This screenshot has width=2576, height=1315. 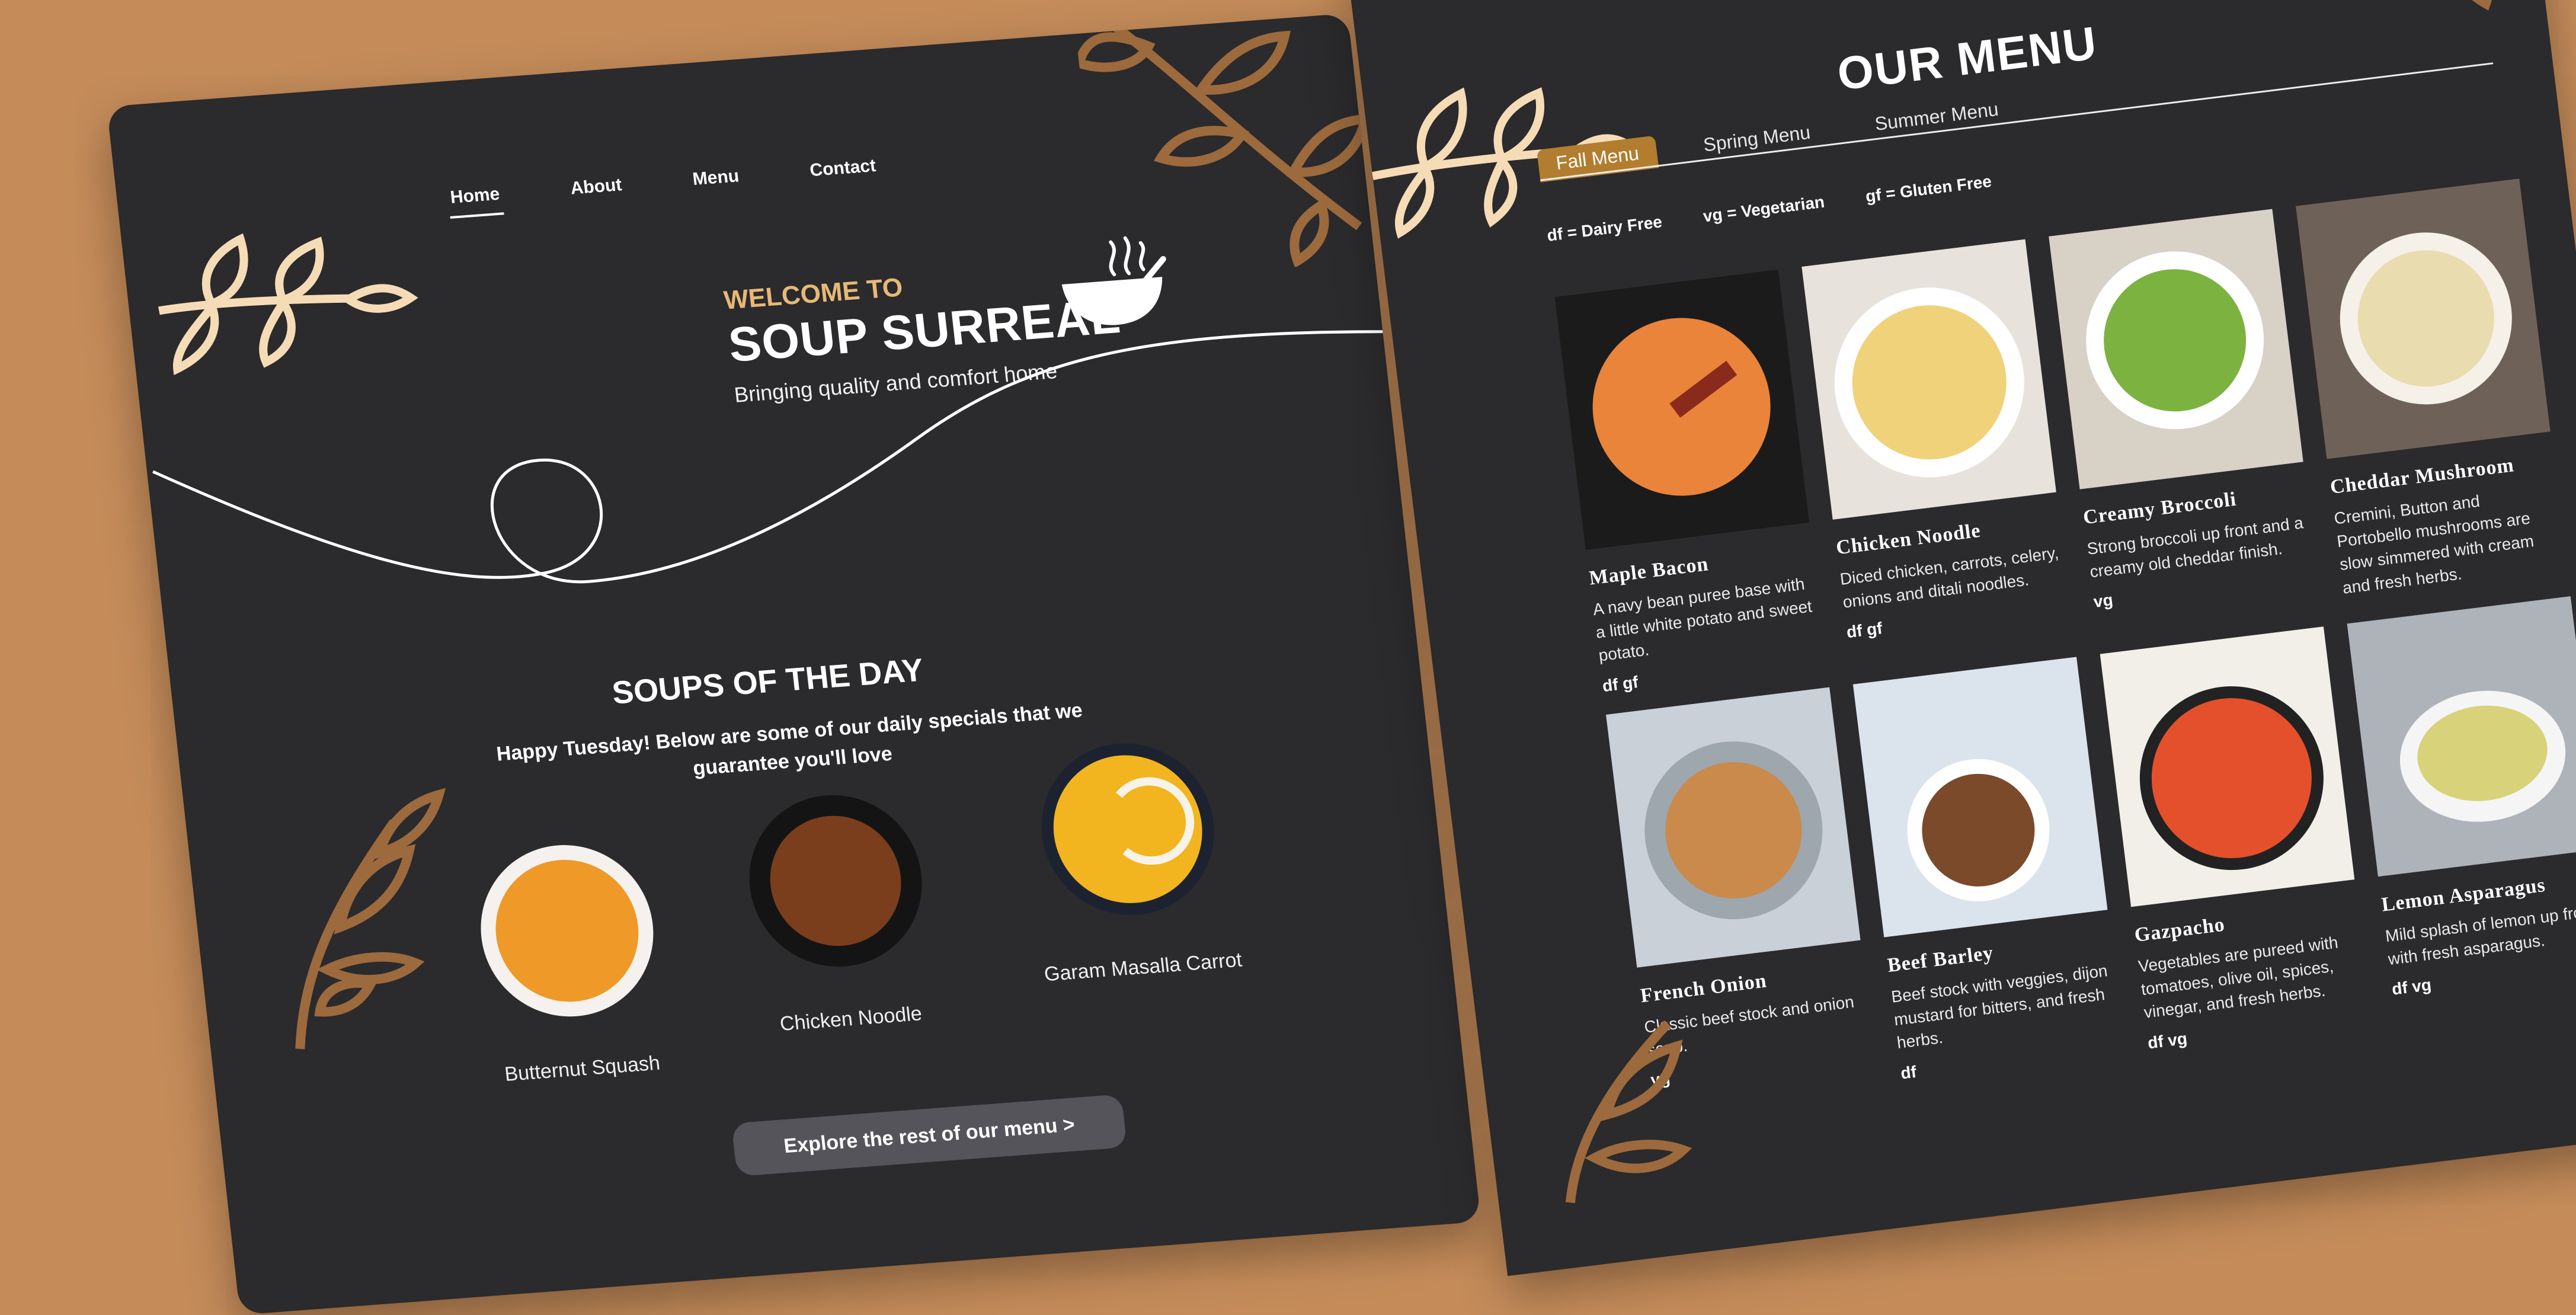 What do you see at coordinates (1928, 189) in the screenshot?
I see `legend-gluten-free: gf = Gluten Free` at bounding box center [1928, 189].